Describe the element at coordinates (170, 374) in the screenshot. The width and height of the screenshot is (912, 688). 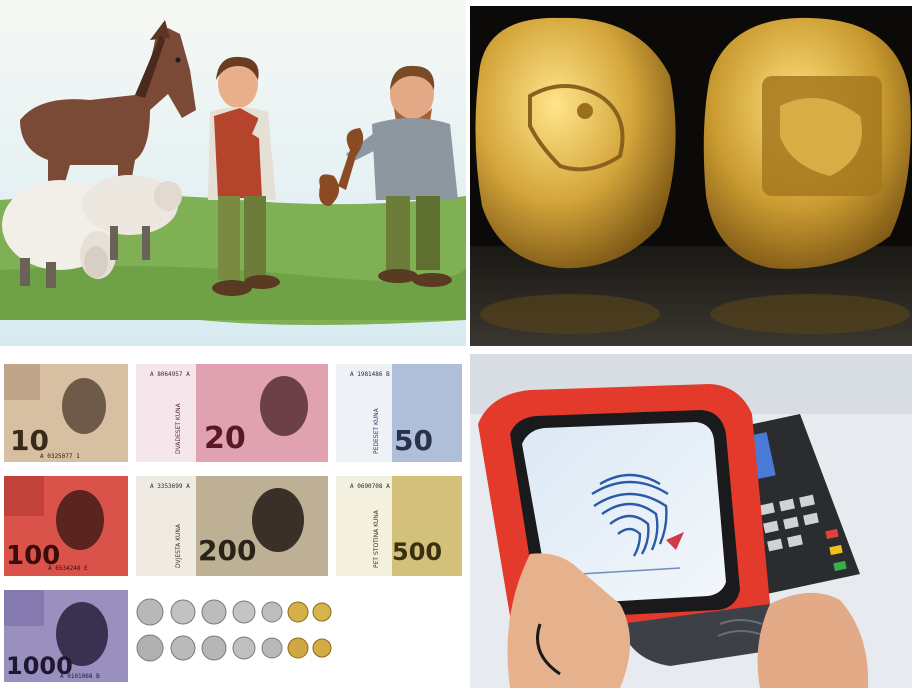
I see `note-20-serial: A 8064957 A` at that location.